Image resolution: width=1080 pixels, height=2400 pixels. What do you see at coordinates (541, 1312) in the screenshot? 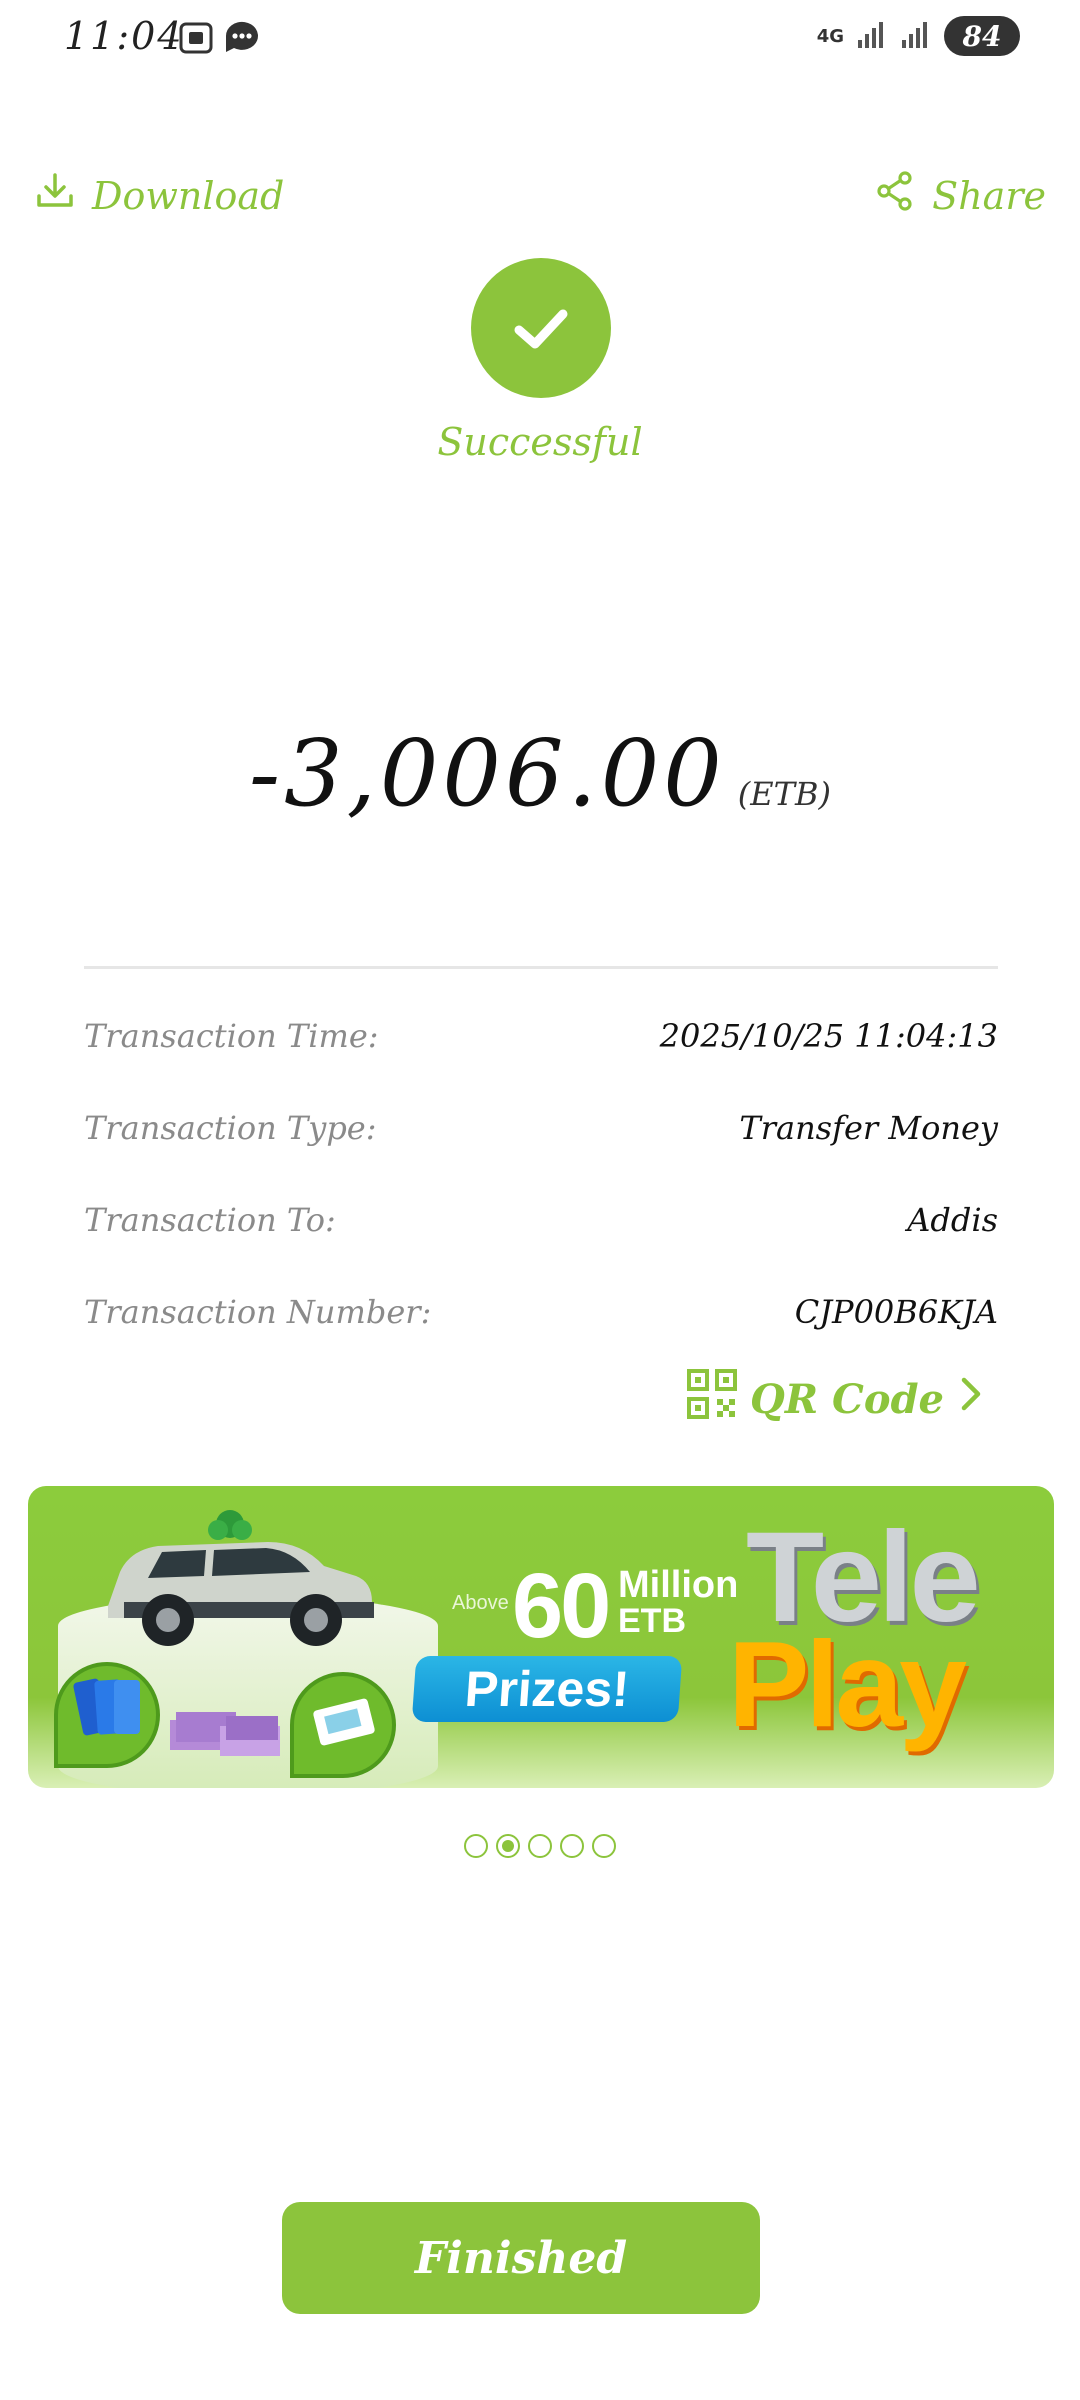
I see `detail-row-number: Transaction Number: CJP00B6KJA` at bounding box center [541, 1312].